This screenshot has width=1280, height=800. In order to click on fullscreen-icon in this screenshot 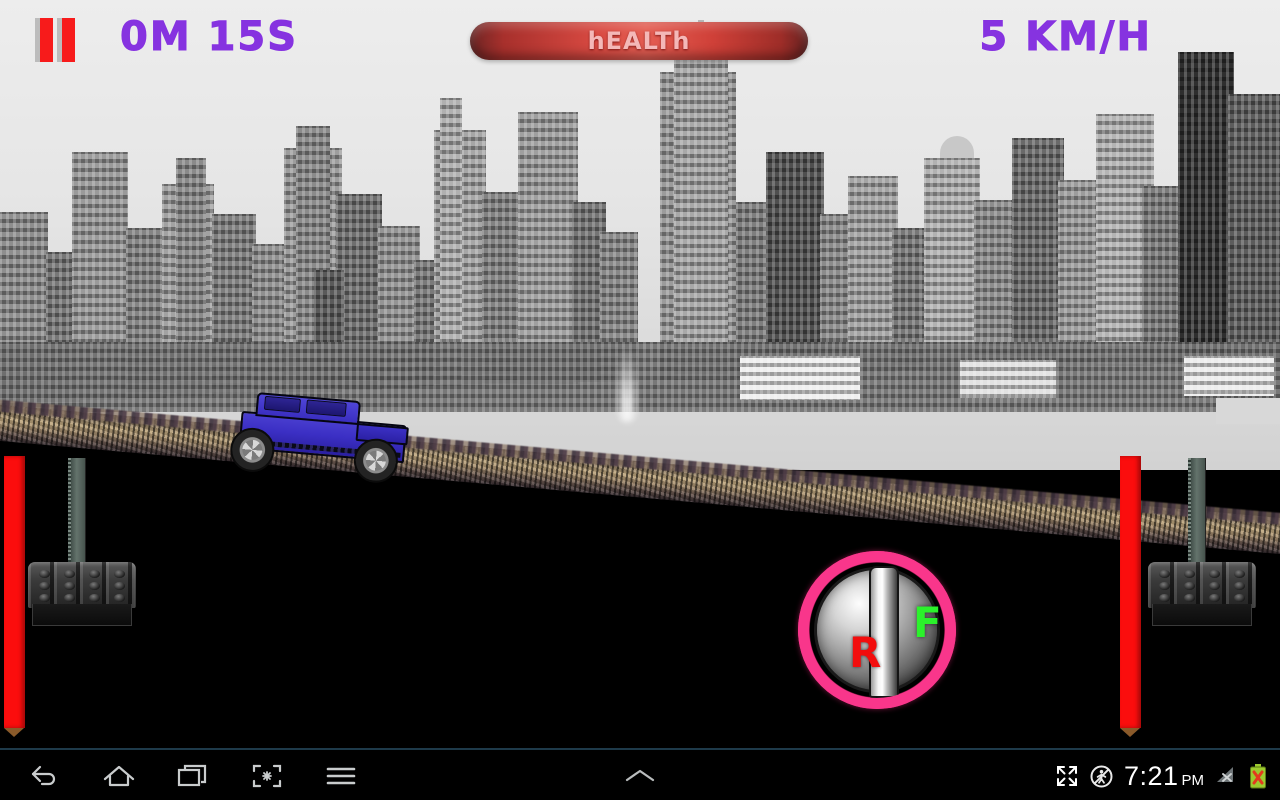, I will do `click(1067, 776)`.